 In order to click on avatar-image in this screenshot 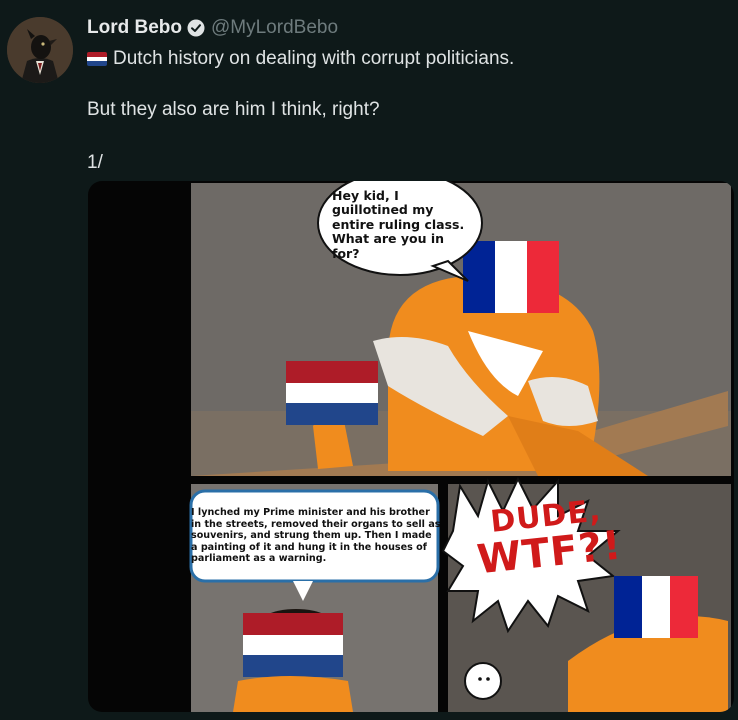, I will do `click(40, 50)`.